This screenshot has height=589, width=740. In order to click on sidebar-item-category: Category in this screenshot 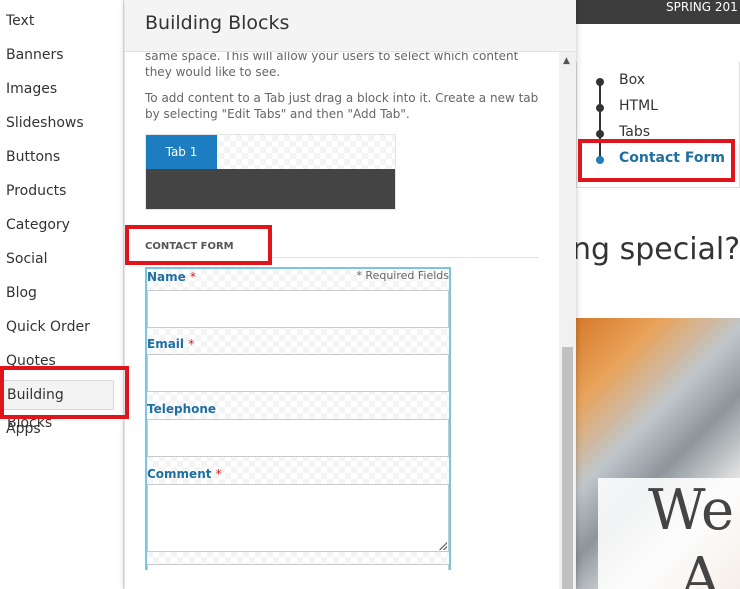, I will do `click(38, 225)`.